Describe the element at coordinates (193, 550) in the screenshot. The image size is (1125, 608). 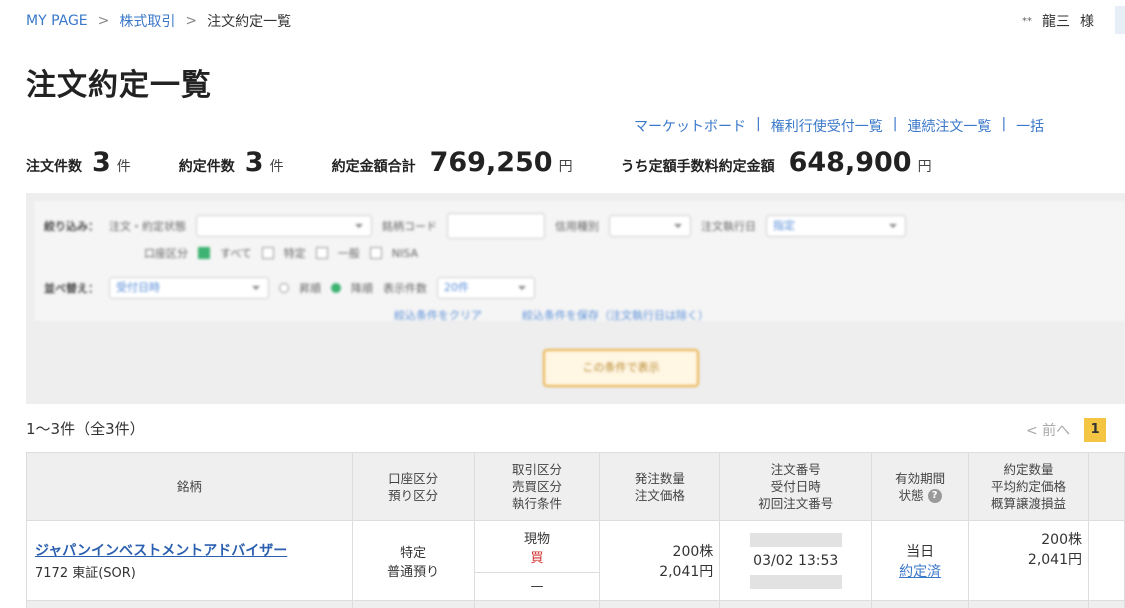
I see `stock-name-link: ジャパンインベストメントアドバイザー` at that location.